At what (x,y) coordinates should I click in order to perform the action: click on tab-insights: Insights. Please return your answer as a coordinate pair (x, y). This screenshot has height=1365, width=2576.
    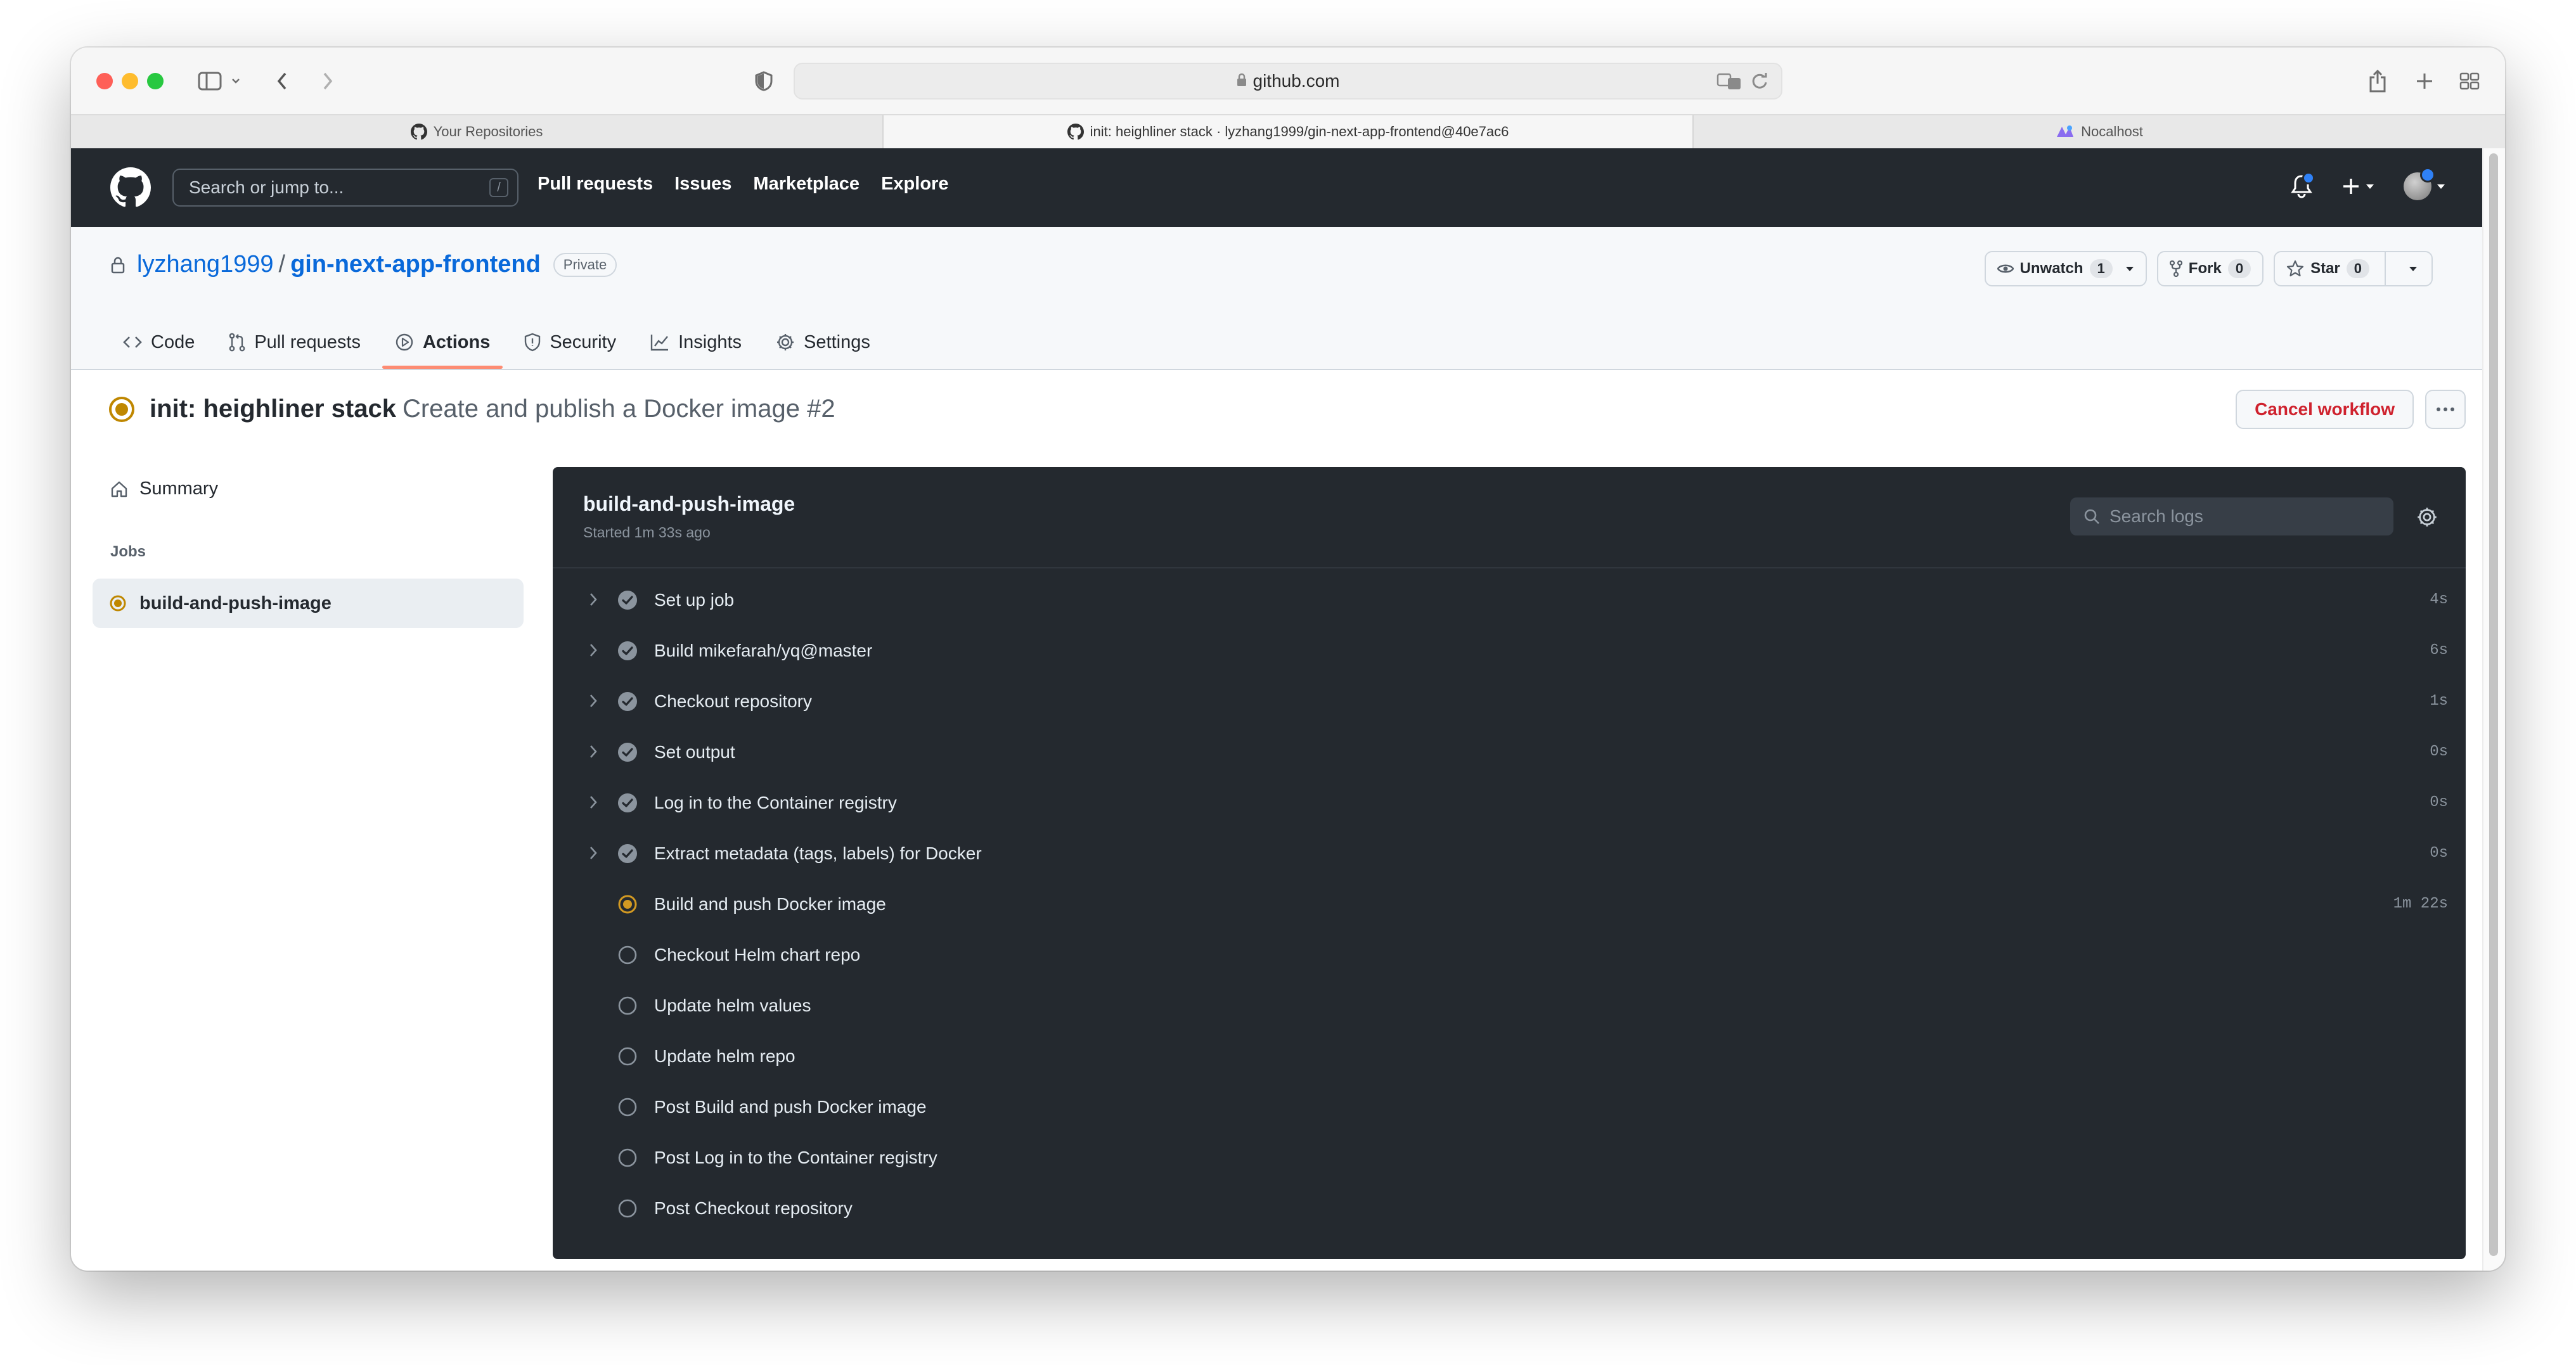
    Looking at the image, I should click on (696, 342).